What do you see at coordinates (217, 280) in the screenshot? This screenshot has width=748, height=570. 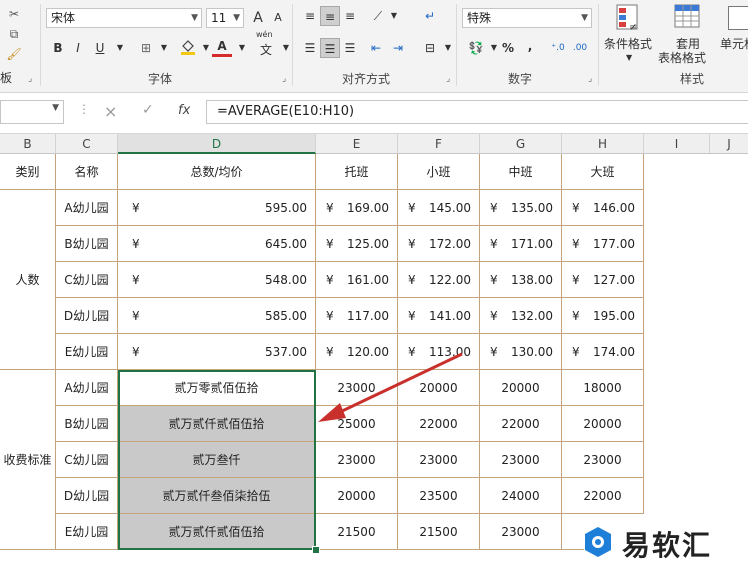 I see `total-cell: ¥548.00` at bounding box center [217, 280].